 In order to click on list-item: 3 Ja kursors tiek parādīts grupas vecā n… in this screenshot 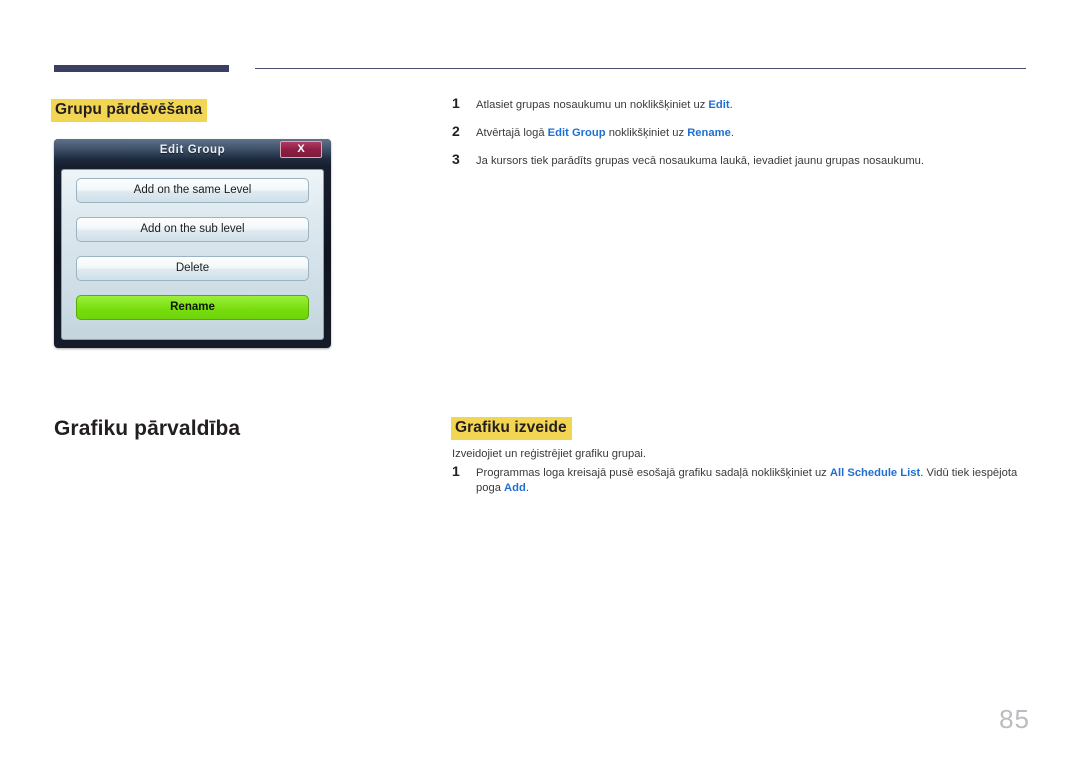, I will do `click(739, 160)`.